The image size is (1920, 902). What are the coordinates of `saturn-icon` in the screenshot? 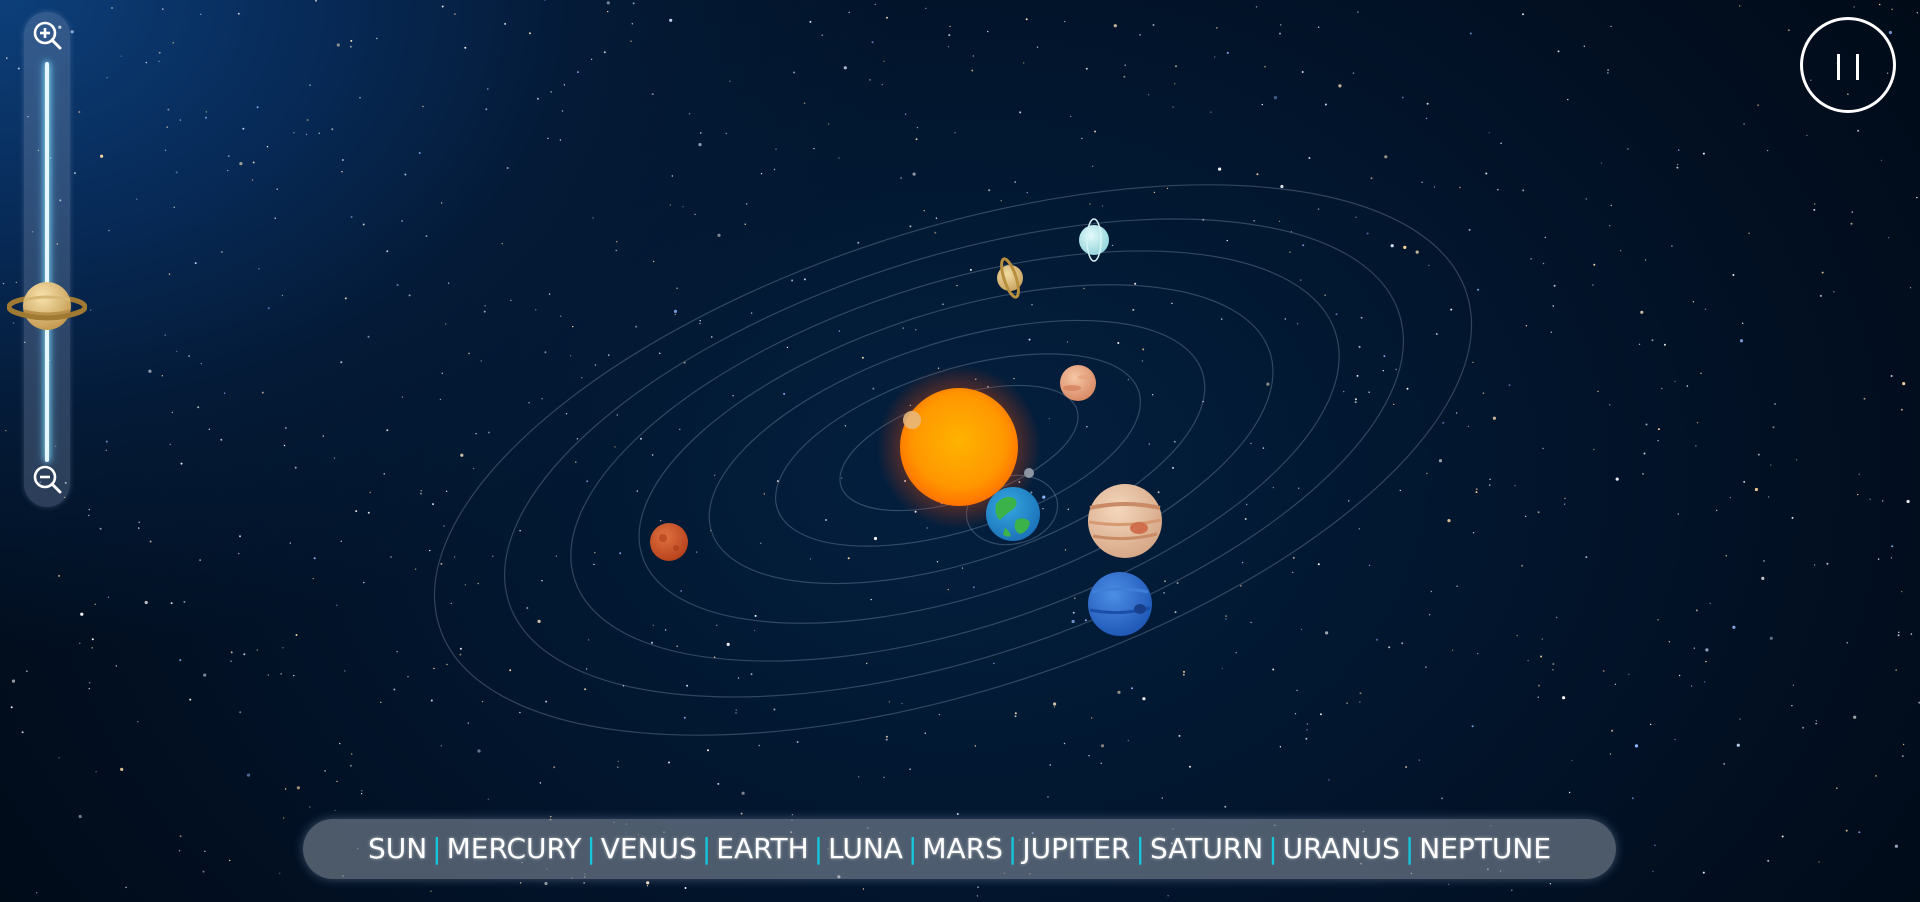 It's located at (47, 305).